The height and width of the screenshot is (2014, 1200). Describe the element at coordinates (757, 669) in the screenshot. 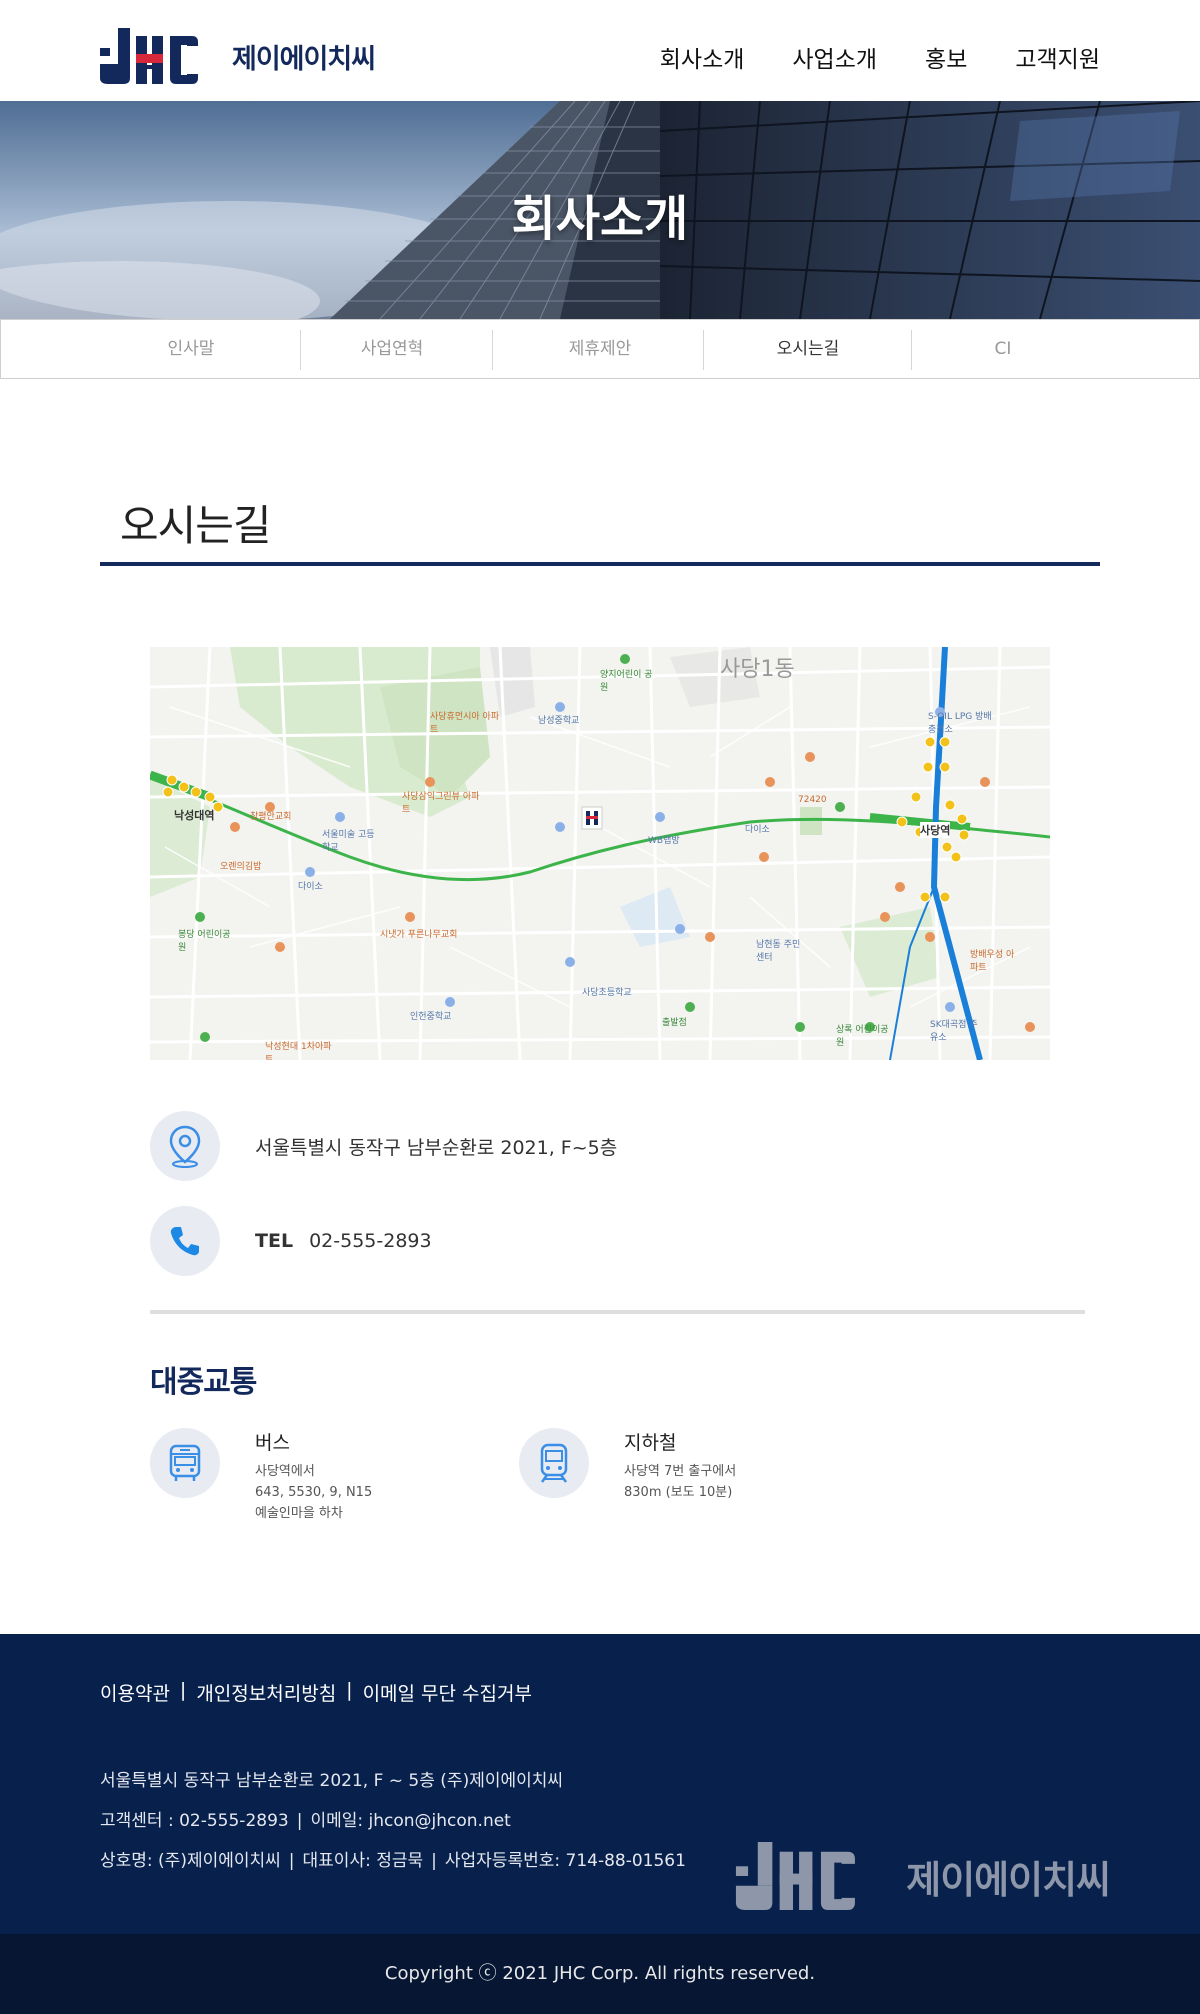

I see `map-label-district: 사당1동` at that location.